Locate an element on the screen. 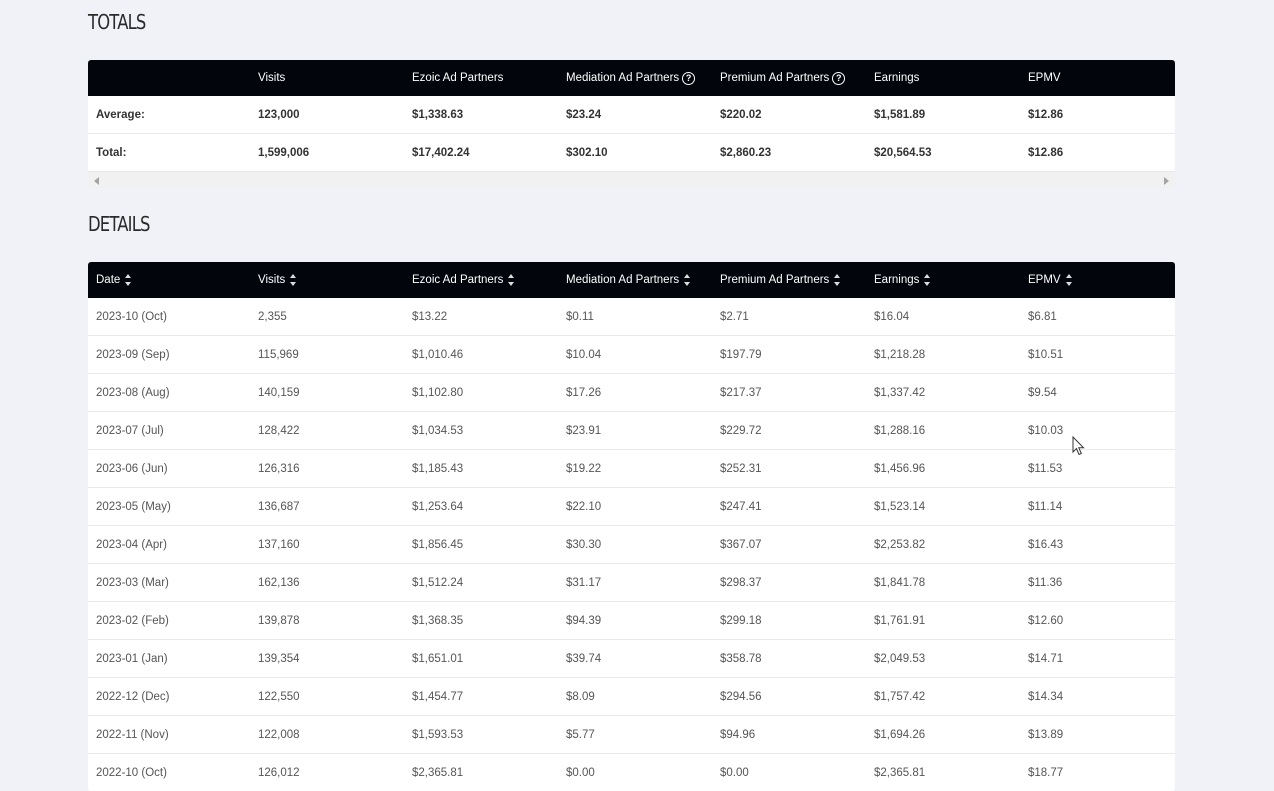 This screenshot has height=791, width=1274. sort-header-premium: Premium Ad Partners is located at coordinates (797, 280).